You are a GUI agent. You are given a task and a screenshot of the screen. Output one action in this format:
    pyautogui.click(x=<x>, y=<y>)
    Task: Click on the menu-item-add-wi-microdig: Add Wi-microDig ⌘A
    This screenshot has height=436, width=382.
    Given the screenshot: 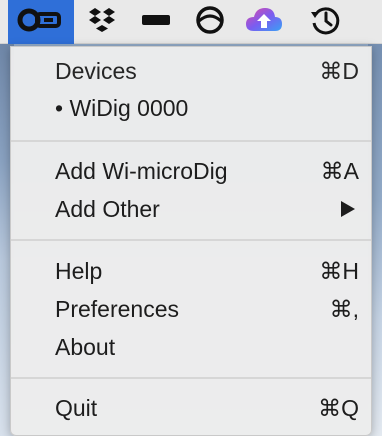 What is the action you would take?
    pyautogui.click(x=191, y=171)
    